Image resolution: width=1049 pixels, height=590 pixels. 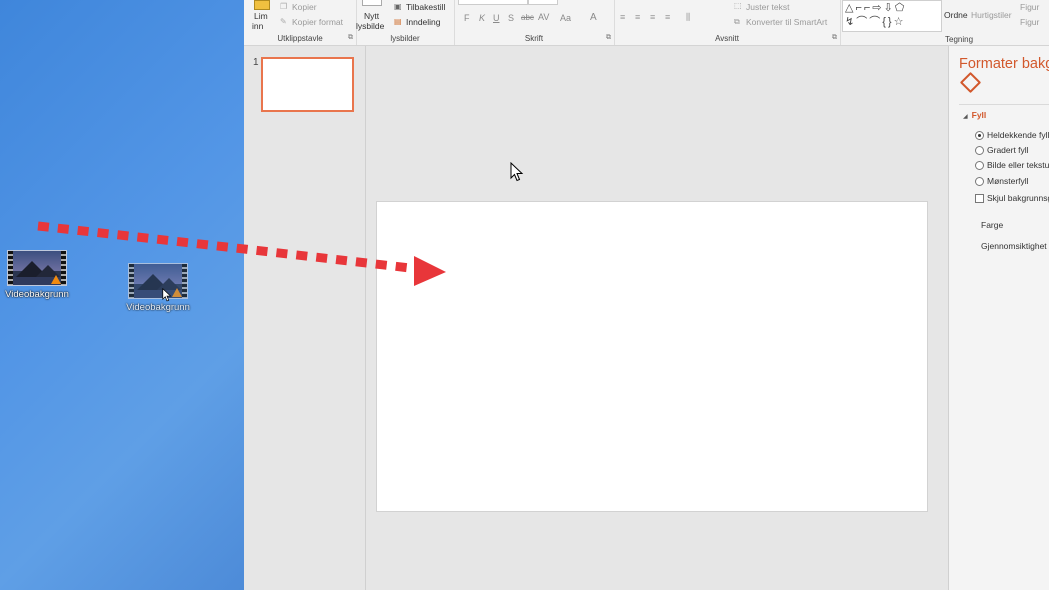 I want to click on format-painter-button: Kopier format, so click(x=317, y=22).